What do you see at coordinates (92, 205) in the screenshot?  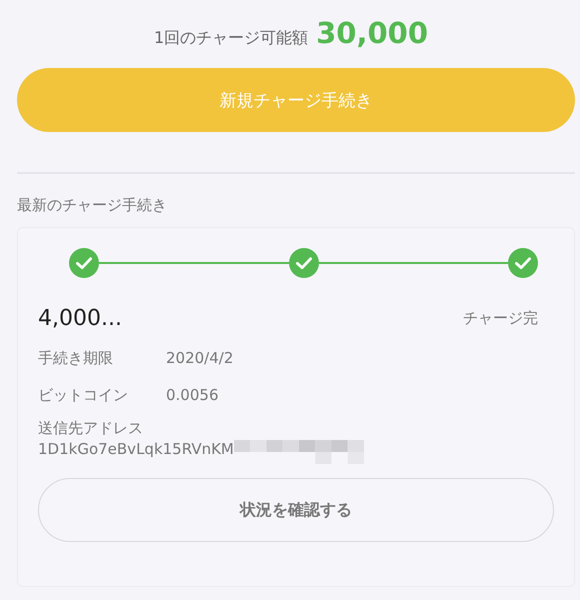 I see `section-heading: 最新のチャージ手続き` at bounding box center [92, 205].